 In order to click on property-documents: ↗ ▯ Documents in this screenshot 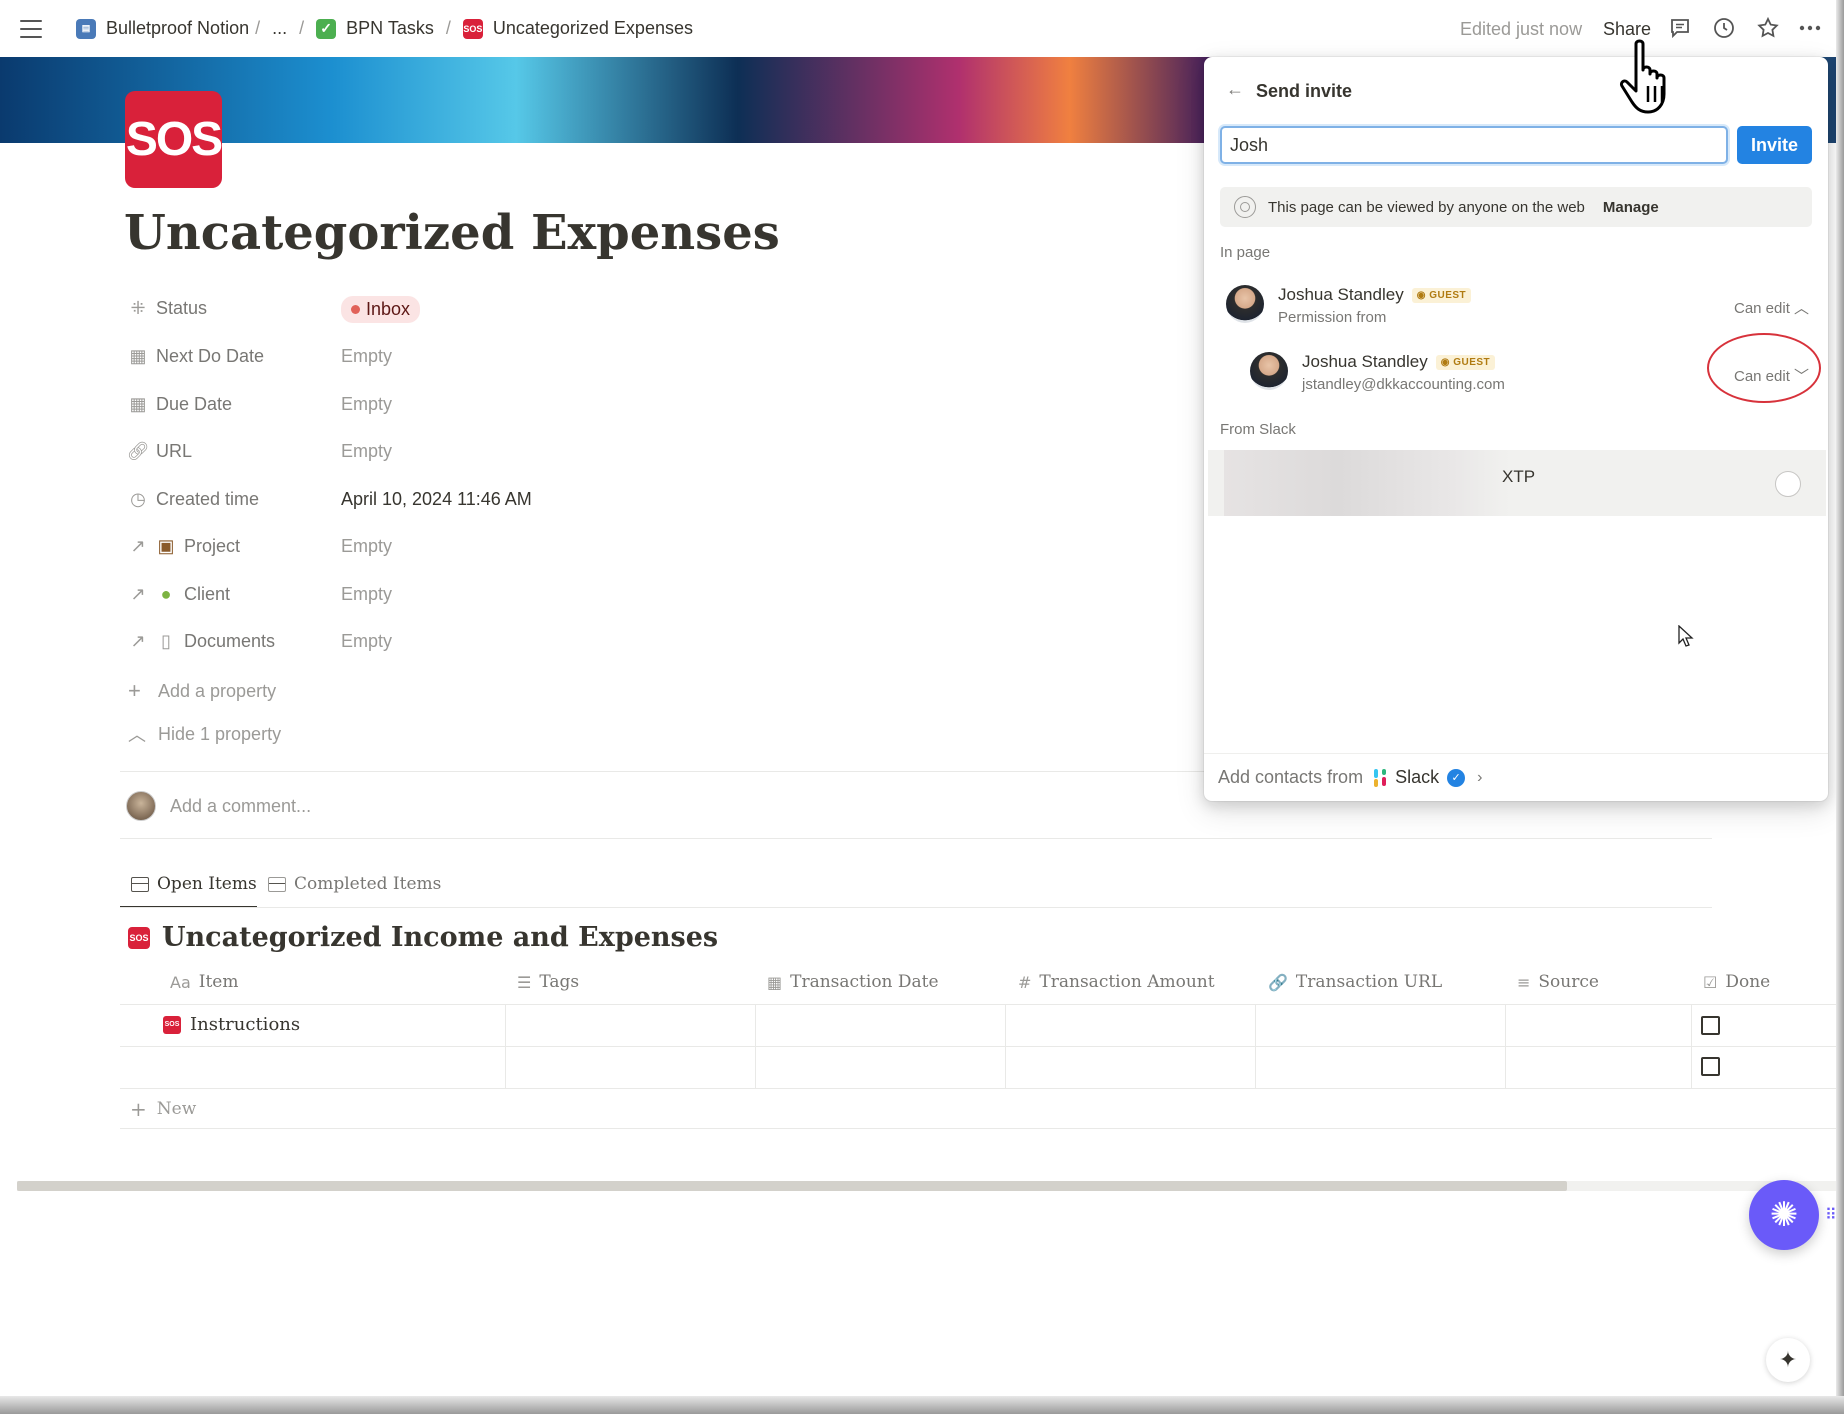, I will do `click(201, 641)`.